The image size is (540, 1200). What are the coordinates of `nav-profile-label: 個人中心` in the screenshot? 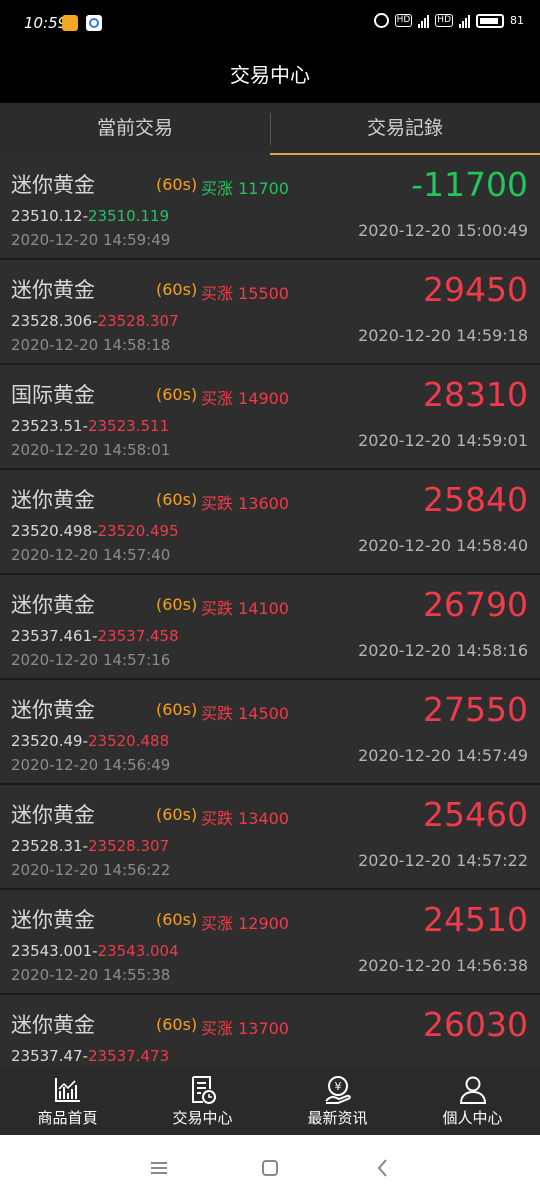 It's located at (472, 1118).